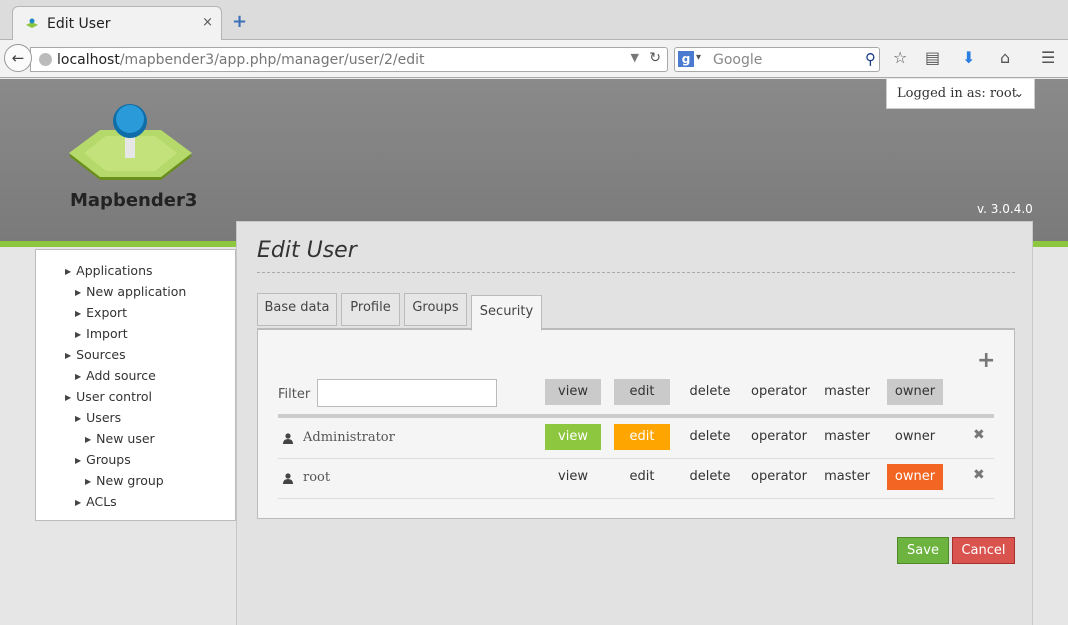 This screenshot has height=625, width=1068. What do you see at coordinates (207, 22) in the screenshot?
I see `tab-close-icon: ×` at bounding box center [207, 22].